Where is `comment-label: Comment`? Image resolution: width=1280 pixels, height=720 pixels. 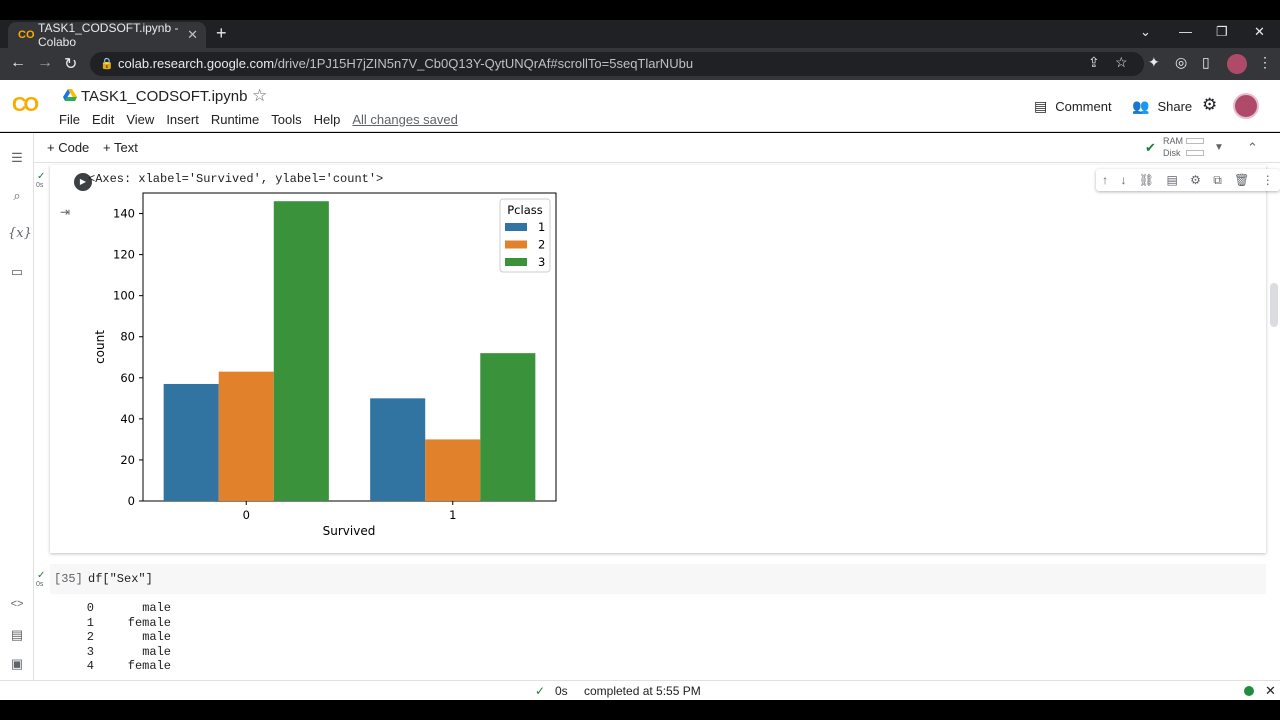 comment-label: Comment is located at coordinates (1083, 106).